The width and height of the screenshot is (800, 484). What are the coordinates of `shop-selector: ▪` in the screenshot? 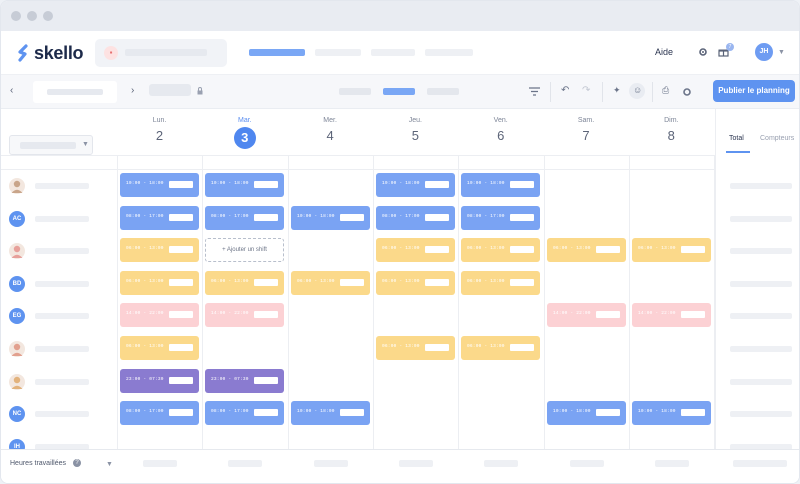 It's located at (161, 53).